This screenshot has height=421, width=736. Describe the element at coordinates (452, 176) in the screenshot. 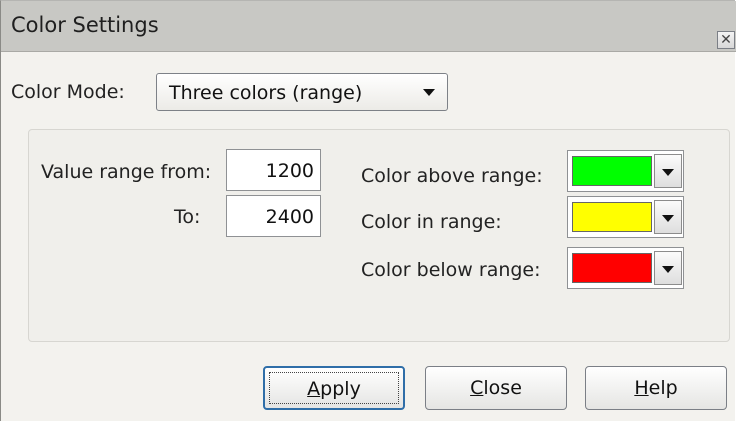

I see `color-above-range-label: Color above range:` at that location.